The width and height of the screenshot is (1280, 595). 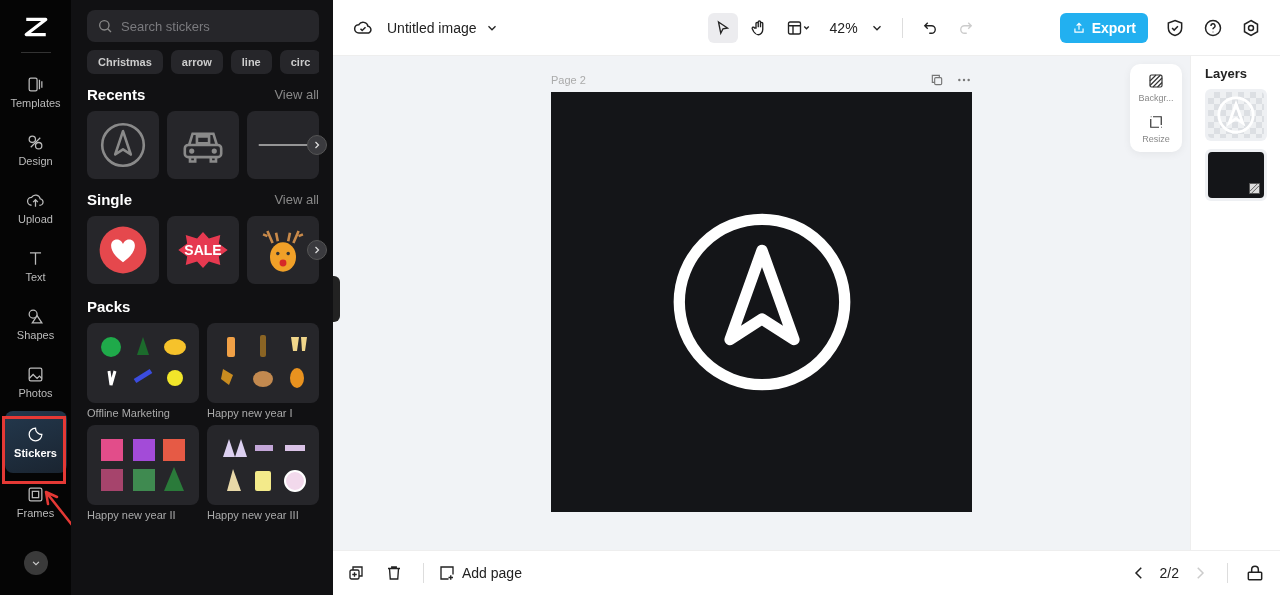 I want to click on section-title: Single, so click(x=109, y=199).